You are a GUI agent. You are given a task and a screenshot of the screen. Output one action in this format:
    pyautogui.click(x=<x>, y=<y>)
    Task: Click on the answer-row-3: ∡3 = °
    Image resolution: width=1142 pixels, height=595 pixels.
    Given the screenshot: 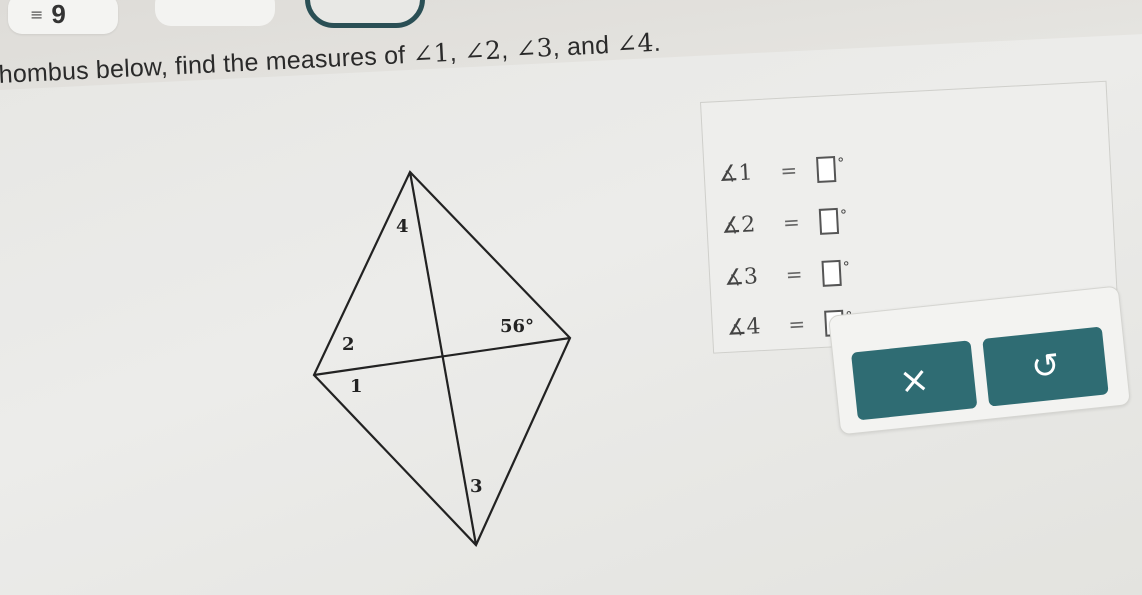 What is the action you would take?
    pyautogui.click(x=787, y=275)
    